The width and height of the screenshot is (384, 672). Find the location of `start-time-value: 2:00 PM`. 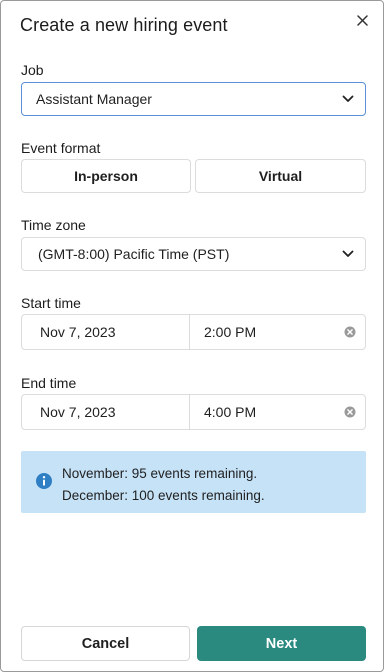

start-time-value: 2:00 PM is located at coordinates (230, 332).